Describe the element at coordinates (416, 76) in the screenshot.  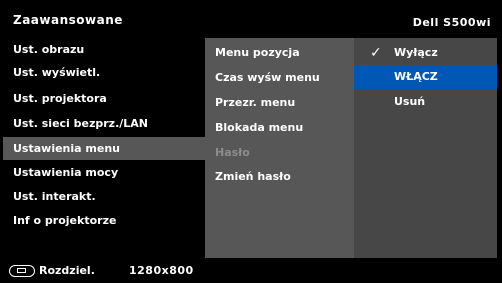
I see `option-label: WŁĄCZ` at that location.